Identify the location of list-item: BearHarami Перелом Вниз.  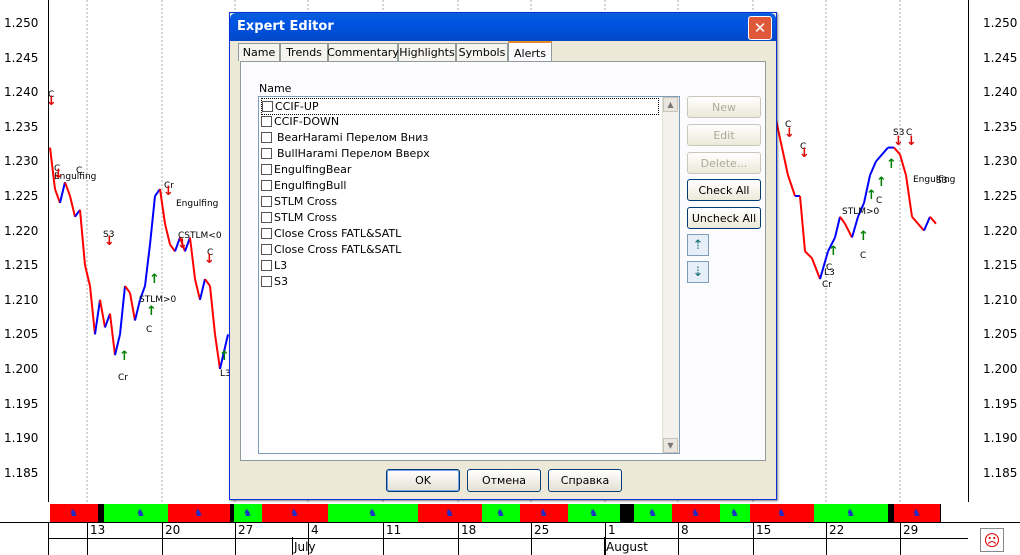
(344, 137).